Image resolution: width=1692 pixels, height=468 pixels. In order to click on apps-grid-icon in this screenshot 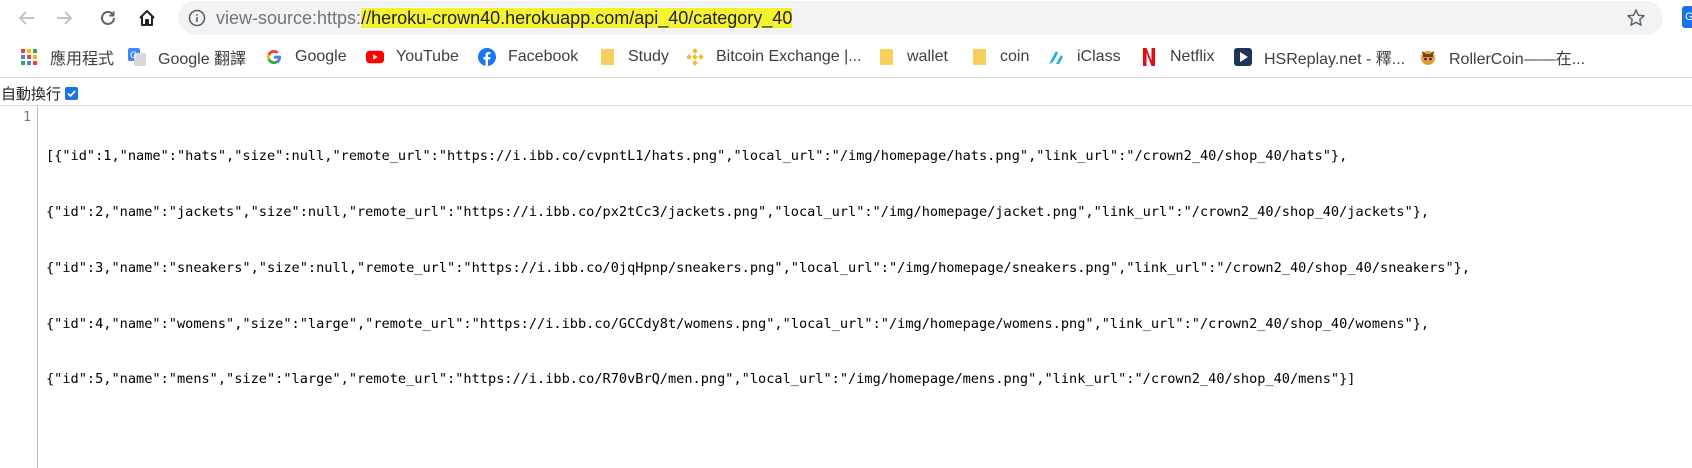, I will do `click(29, 57)`.